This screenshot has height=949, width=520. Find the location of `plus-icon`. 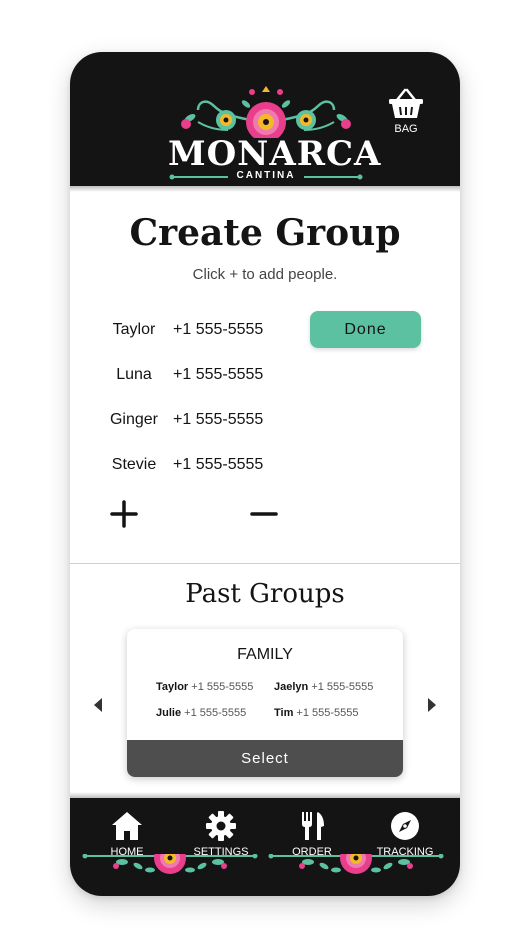

plus-icon is located at coordinates (124, 514).